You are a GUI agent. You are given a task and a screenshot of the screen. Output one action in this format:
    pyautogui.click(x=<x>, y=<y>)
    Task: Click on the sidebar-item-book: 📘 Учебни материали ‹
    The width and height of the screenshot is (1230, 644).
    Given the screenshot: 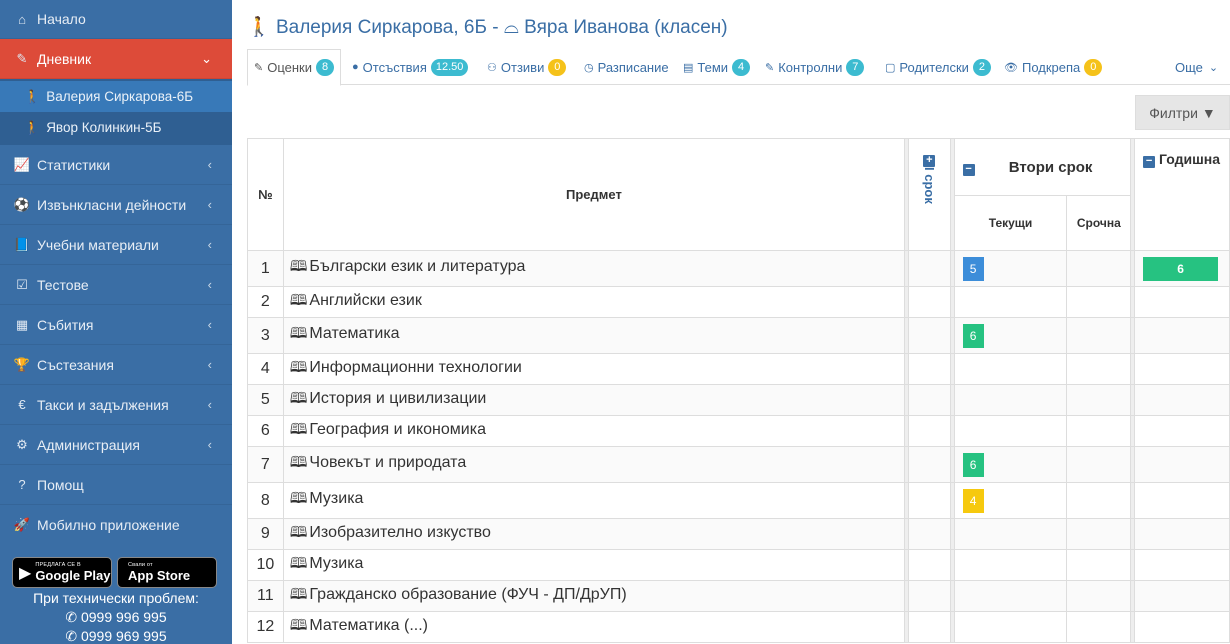 What is the action you would take?
    pyautogui.click(x=116, y=245)
    